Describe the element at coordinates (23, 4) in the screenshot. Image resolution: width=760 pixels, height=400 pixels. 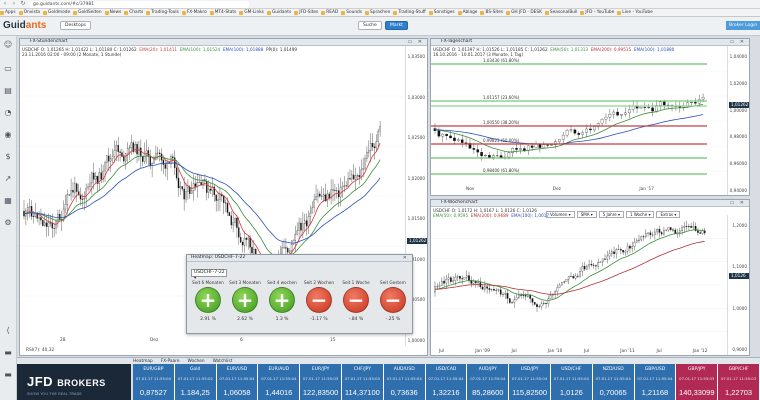
I see `reload-icon: ↻` at that location.